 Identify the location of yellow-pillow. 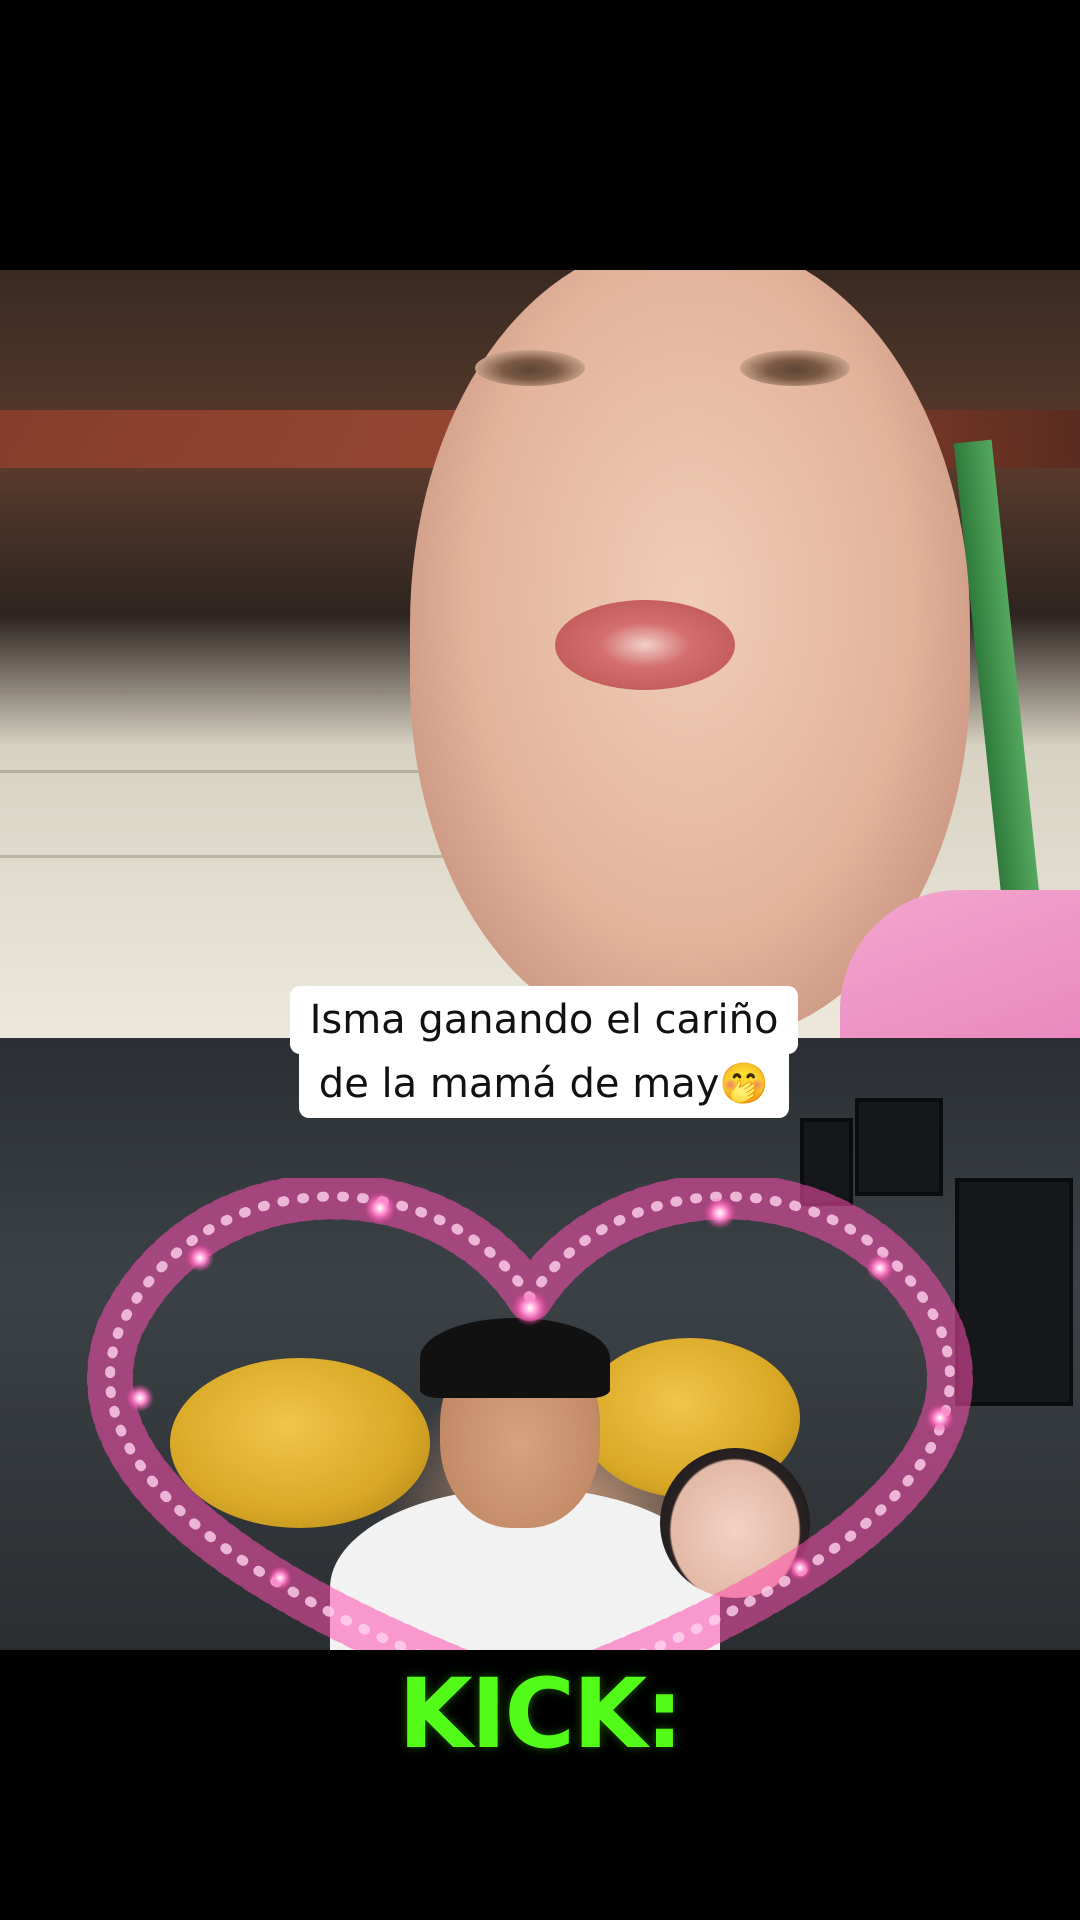
(300, 1443).